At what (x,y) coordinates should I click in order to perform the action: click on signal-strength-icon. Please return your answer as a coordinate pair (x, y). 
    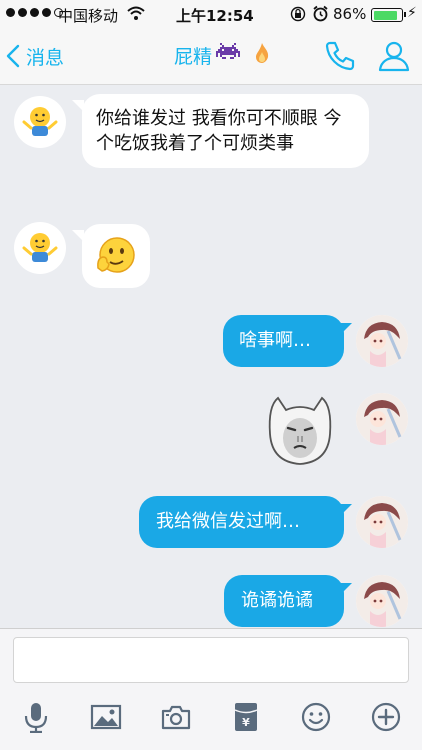
    Looking at the image, I should click on (34, 12).